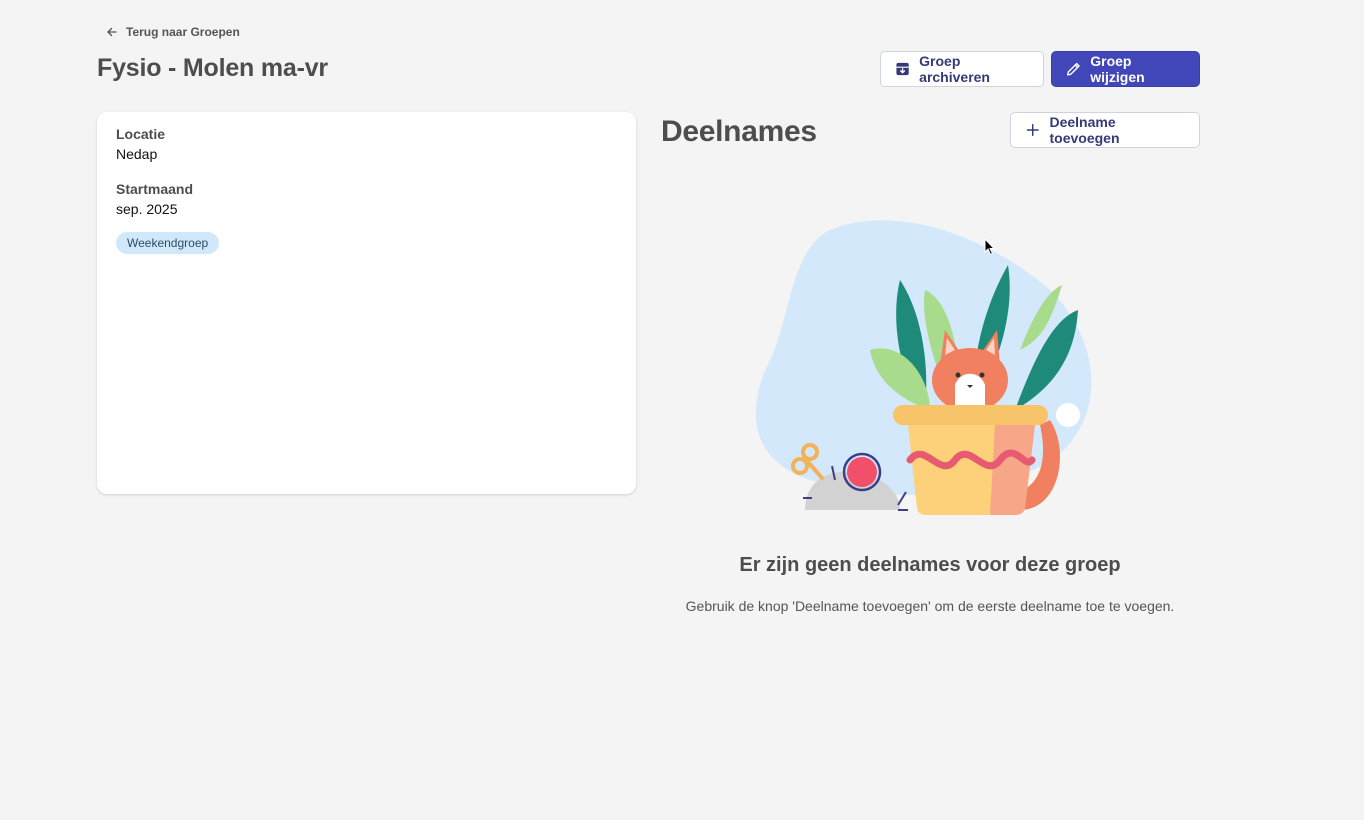 The width and height of the screenshot is (1364, 820). I want to click on add-participation-button: Deelname toevoegen, so click(1105, 130).